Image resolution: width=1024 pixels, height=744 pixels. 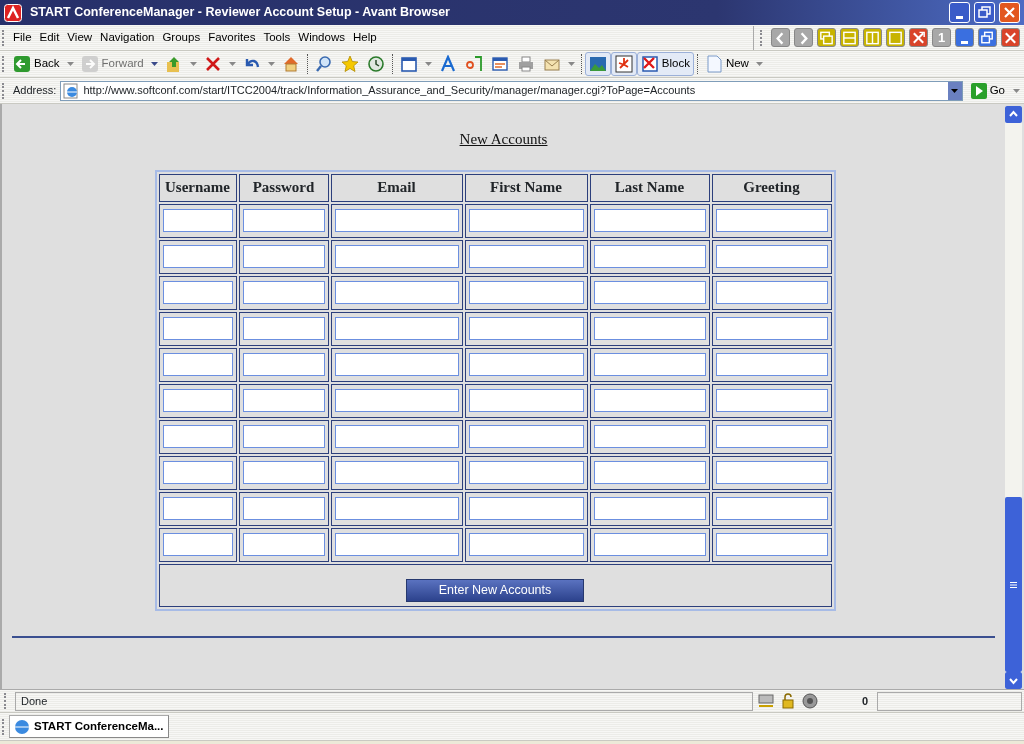 I want to click on vertical-scrollbar, so click(x=1013, y=397).